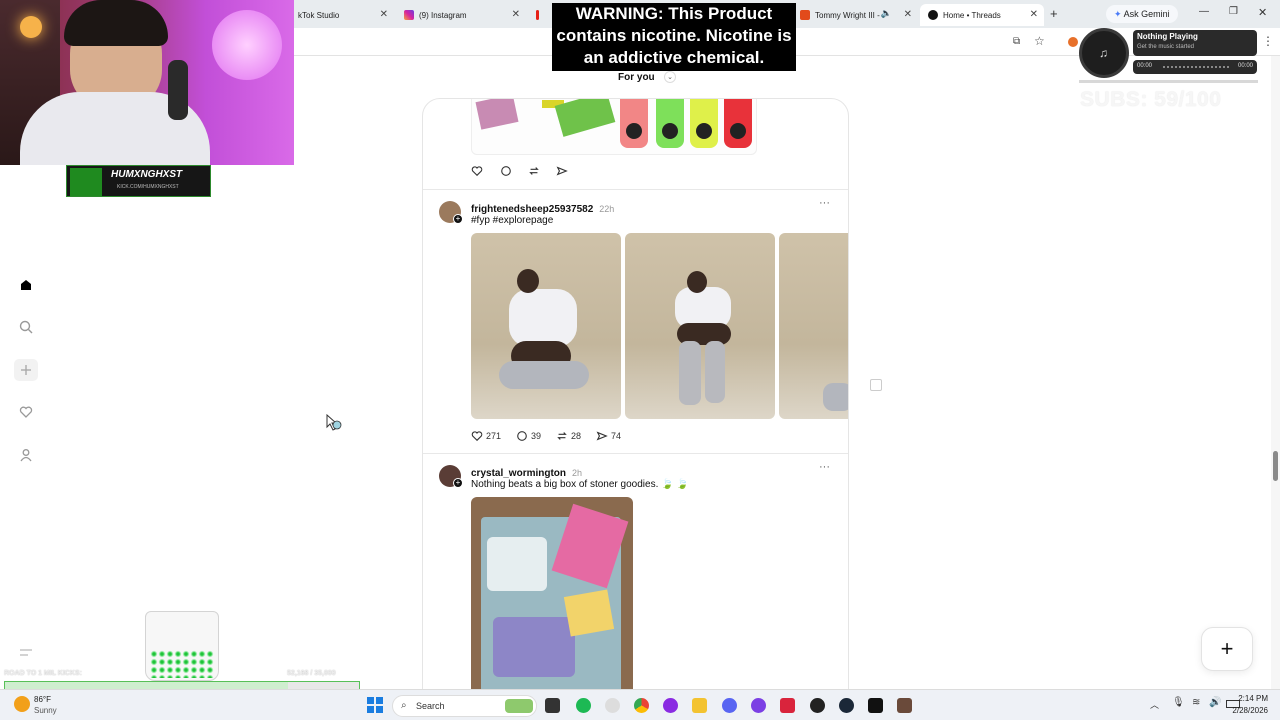 The image size is (1280, 720). I want to click on minimize-icon: —, so click(1204, 11).